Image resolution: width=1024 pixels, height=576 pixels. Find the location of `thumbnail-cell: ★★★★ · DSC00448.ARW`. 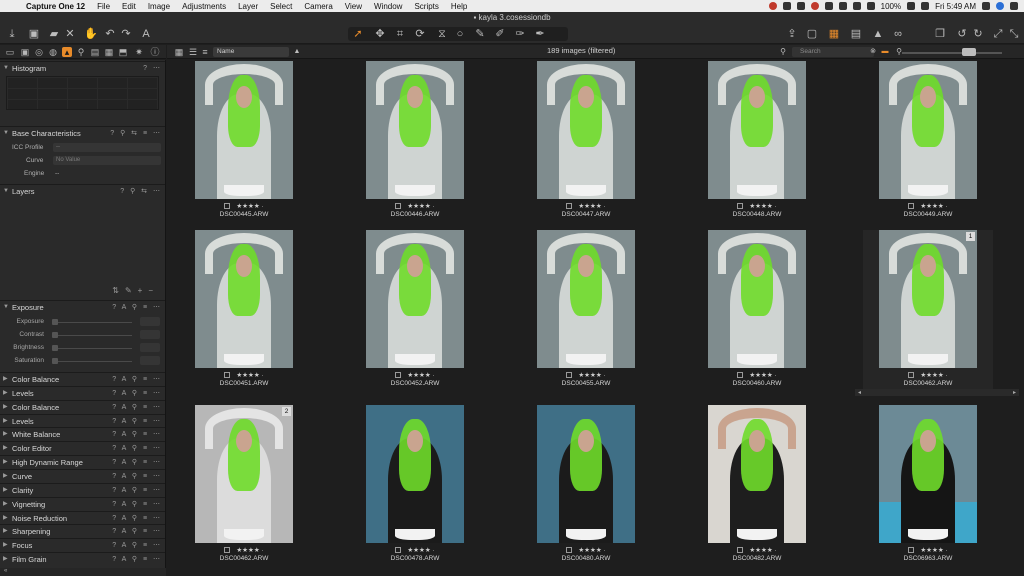

thumbnail-cell: ★★★★ · DSC00448.ARW is located at coordinates (757, 141).